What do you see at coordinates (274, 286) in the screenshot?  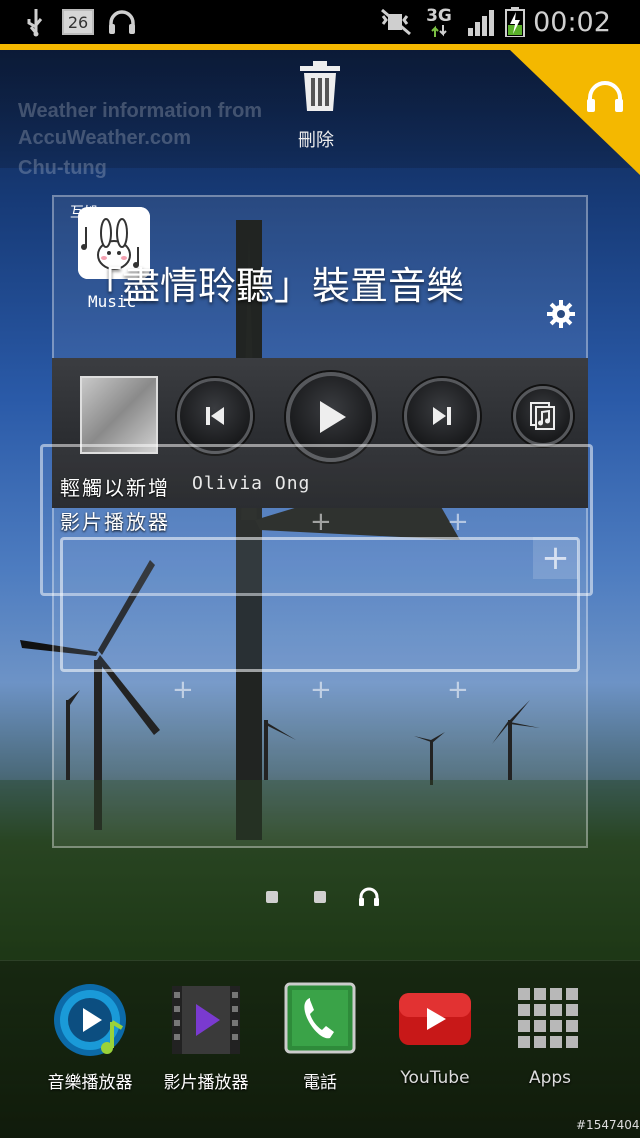 I see `music-widget-title: 「盡情聆聽」裝置音樂` at bounding box center [274, 286].